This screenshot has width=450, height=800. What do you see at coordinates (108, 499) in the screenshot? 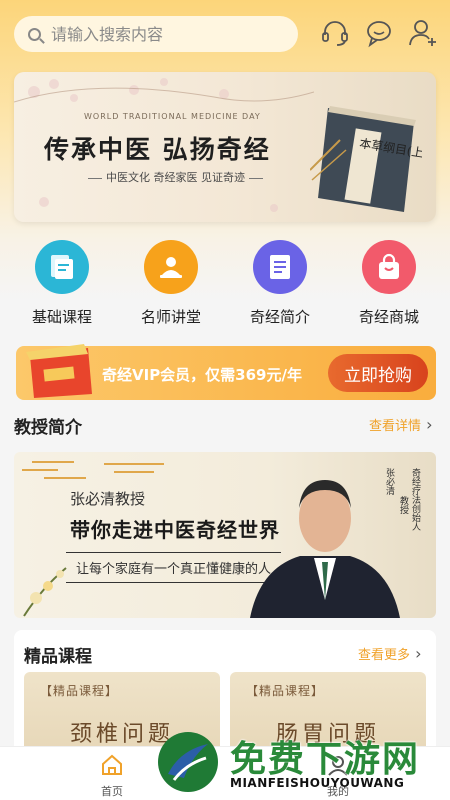
I see `professor-name: 张必清教授` at bounding box center [108, 499].